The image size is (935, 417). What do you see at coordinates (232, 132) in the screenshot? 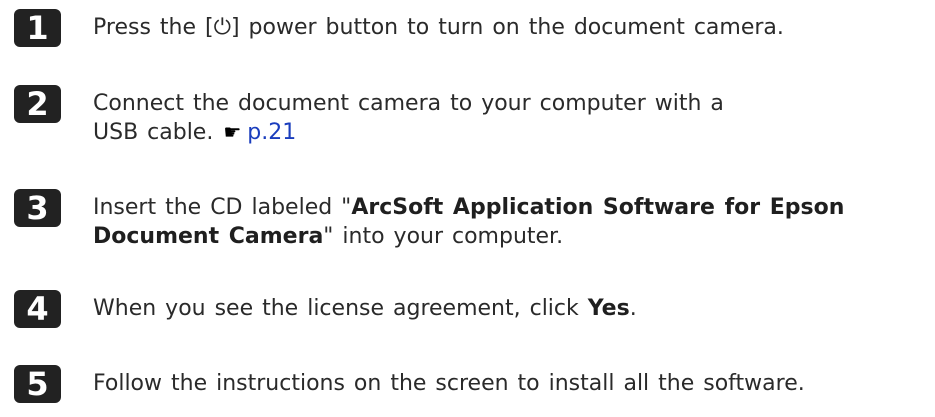
I see `pointing-hand-icon: ☛` at bounding box center [232, 132].